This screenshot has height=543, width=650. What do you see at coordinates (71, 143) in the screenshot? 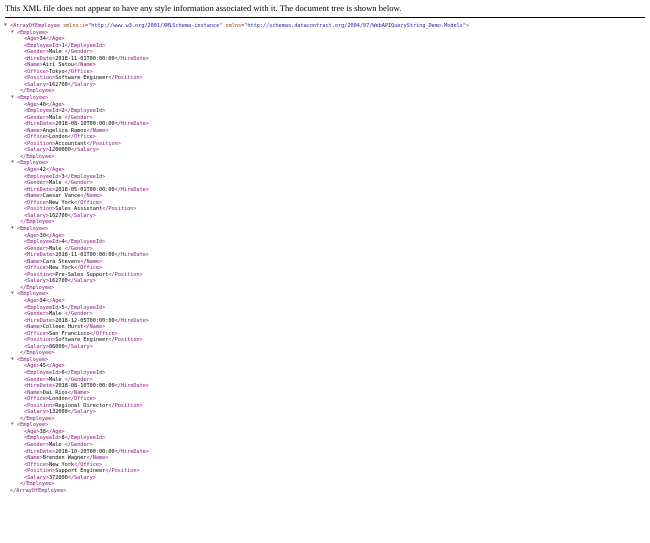
I see `field-value: Accountant` at bounding box center [71, 143].